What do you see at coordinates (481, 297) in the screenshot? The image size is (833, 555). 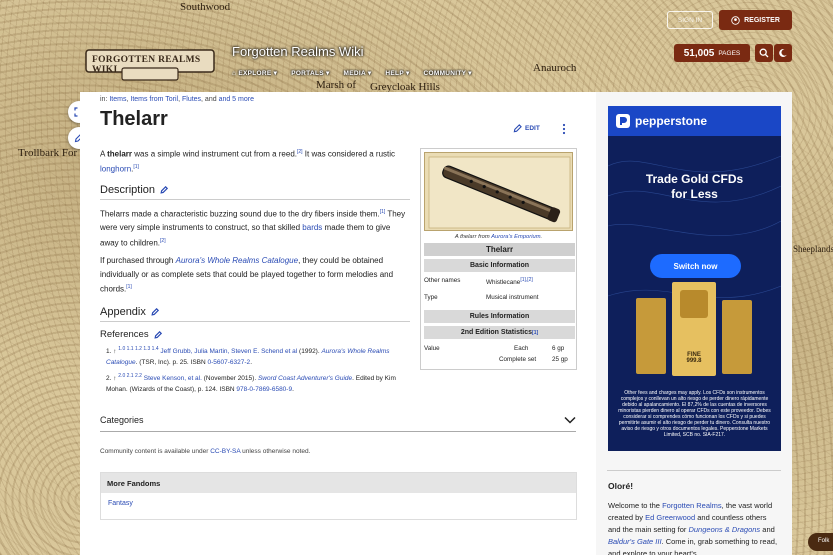 I see `infobox-row-type: Type Musical instrument` at bounding box center [481, 297].